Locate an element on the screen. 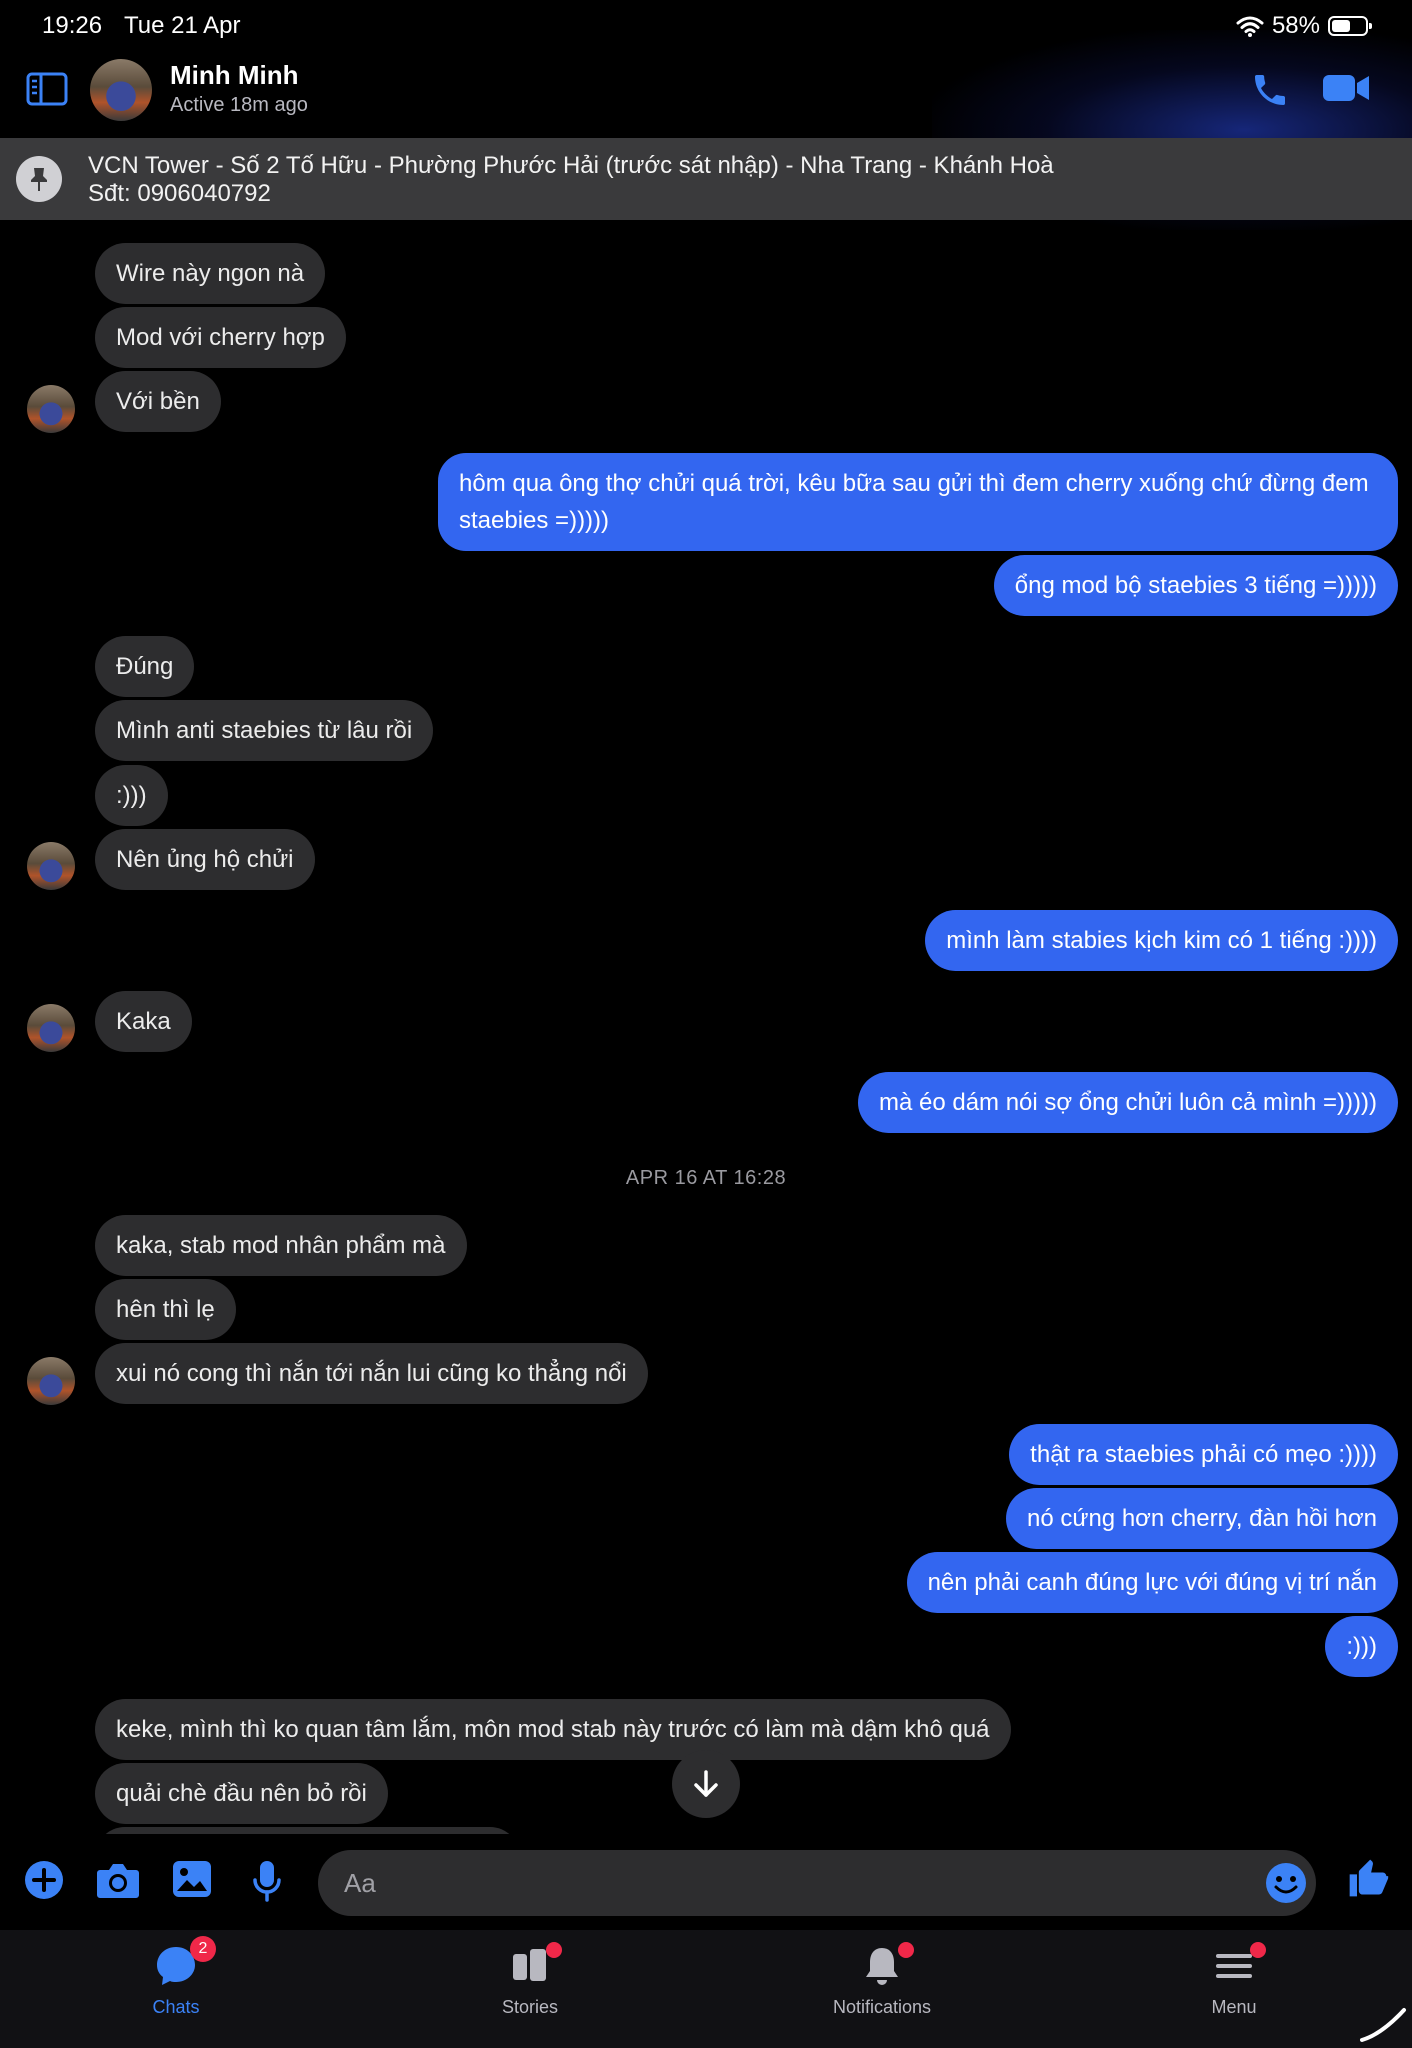 The height and width of the screenshot is (2048, 1412). message-bubble-incoming: :))) is located at coordinates (131, 795).